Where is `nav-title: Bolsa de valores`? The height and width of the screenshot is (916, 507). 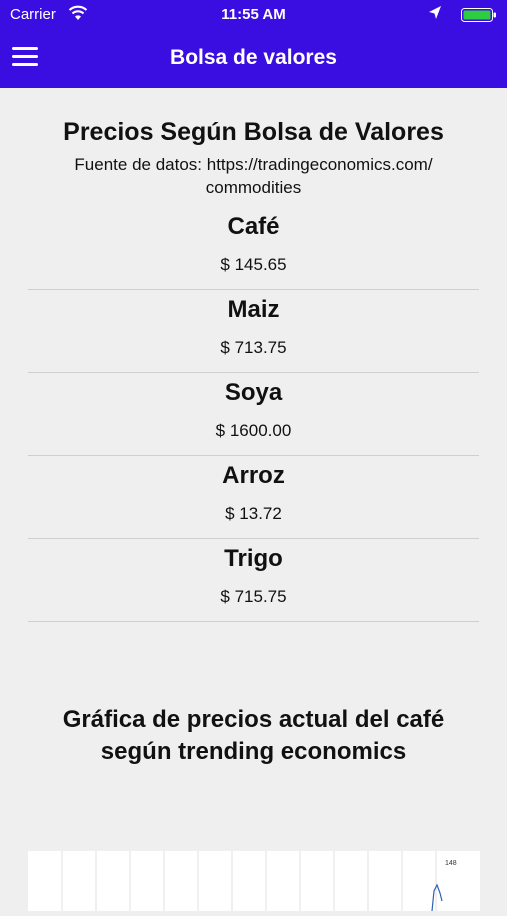 nav-title: Bolsa de valores is located at coordinates (253, 57).